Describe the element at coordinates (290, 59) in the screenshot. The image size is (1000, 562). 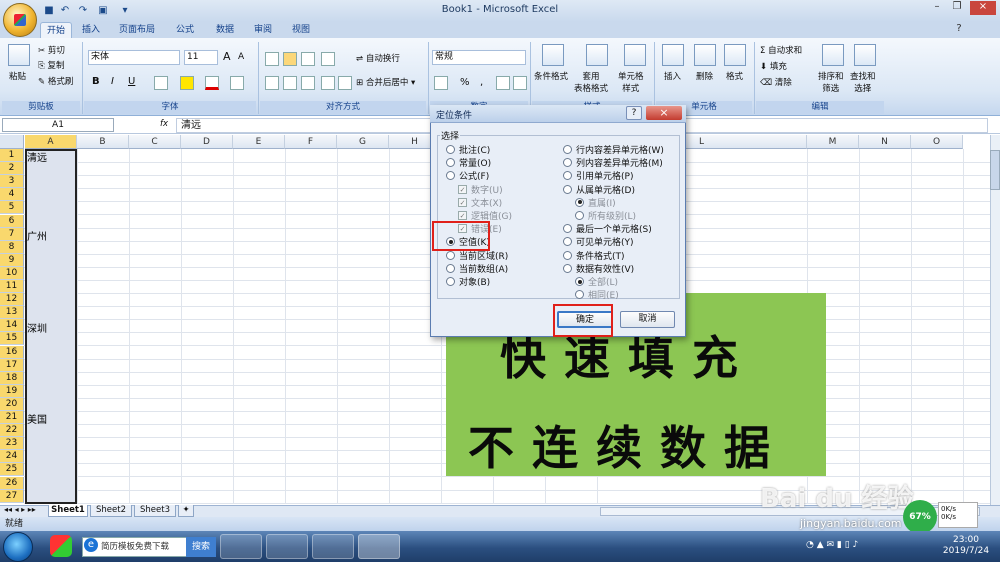
I see `align-middle-icon` at that location.